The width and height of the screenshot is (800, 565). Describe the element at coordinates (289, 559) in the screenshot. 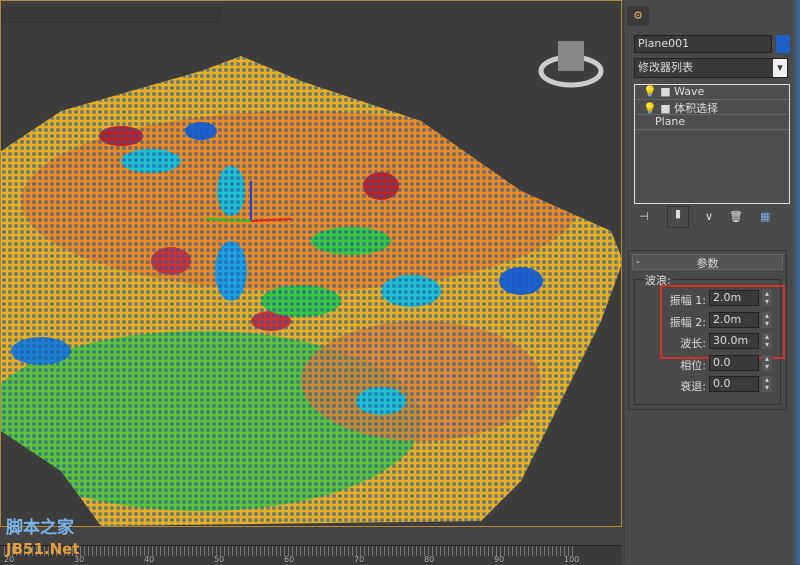

I see `timeline-label: 60` at that location.